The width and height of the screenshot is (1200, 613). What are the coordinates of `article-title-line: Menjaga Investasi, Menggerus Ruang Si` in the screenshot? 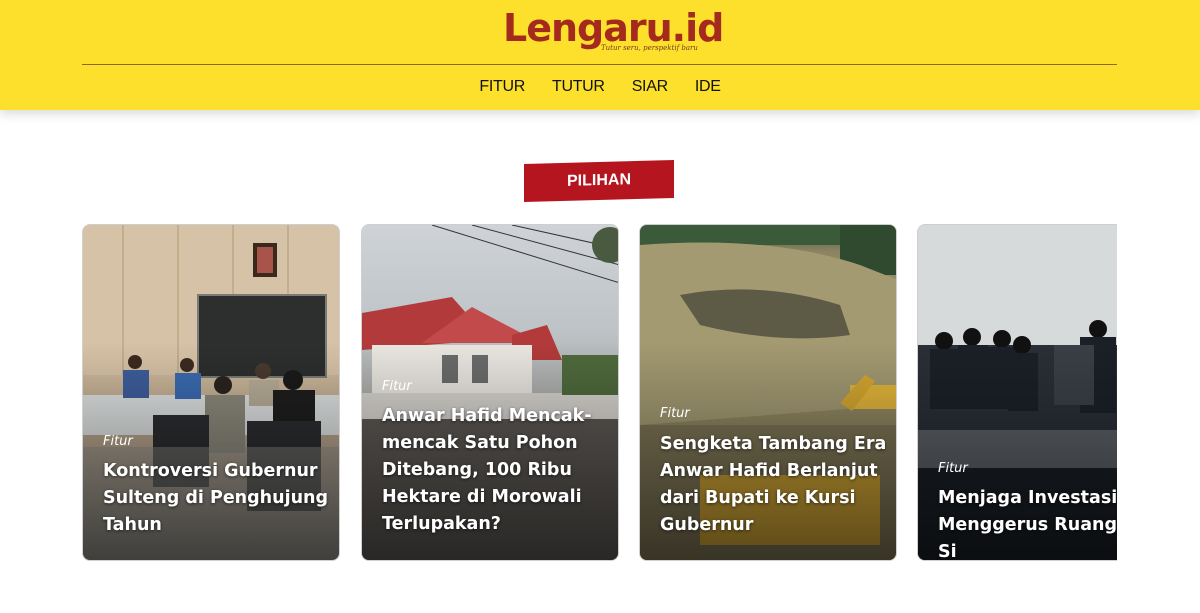 It's located at (1027, 524).